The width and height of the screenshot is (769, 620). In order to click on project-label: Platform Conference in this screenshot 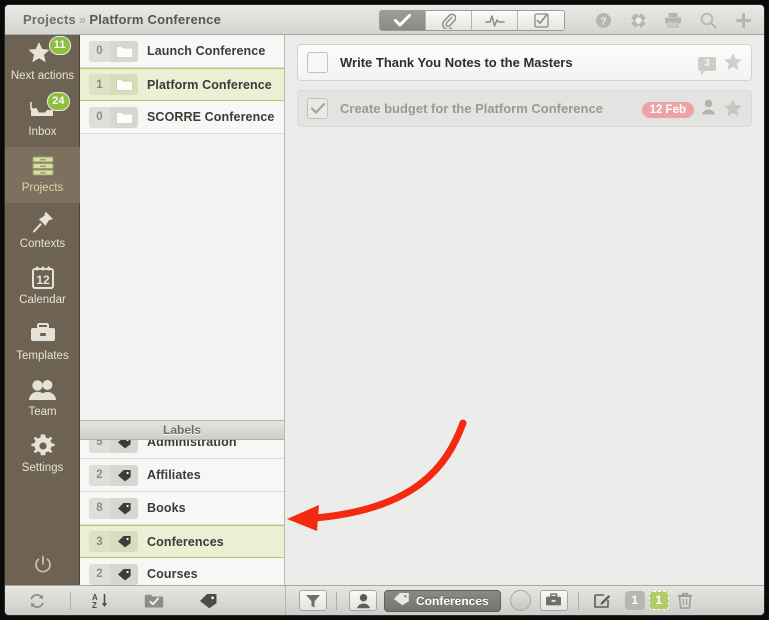, I will do `click(209, 84)`.